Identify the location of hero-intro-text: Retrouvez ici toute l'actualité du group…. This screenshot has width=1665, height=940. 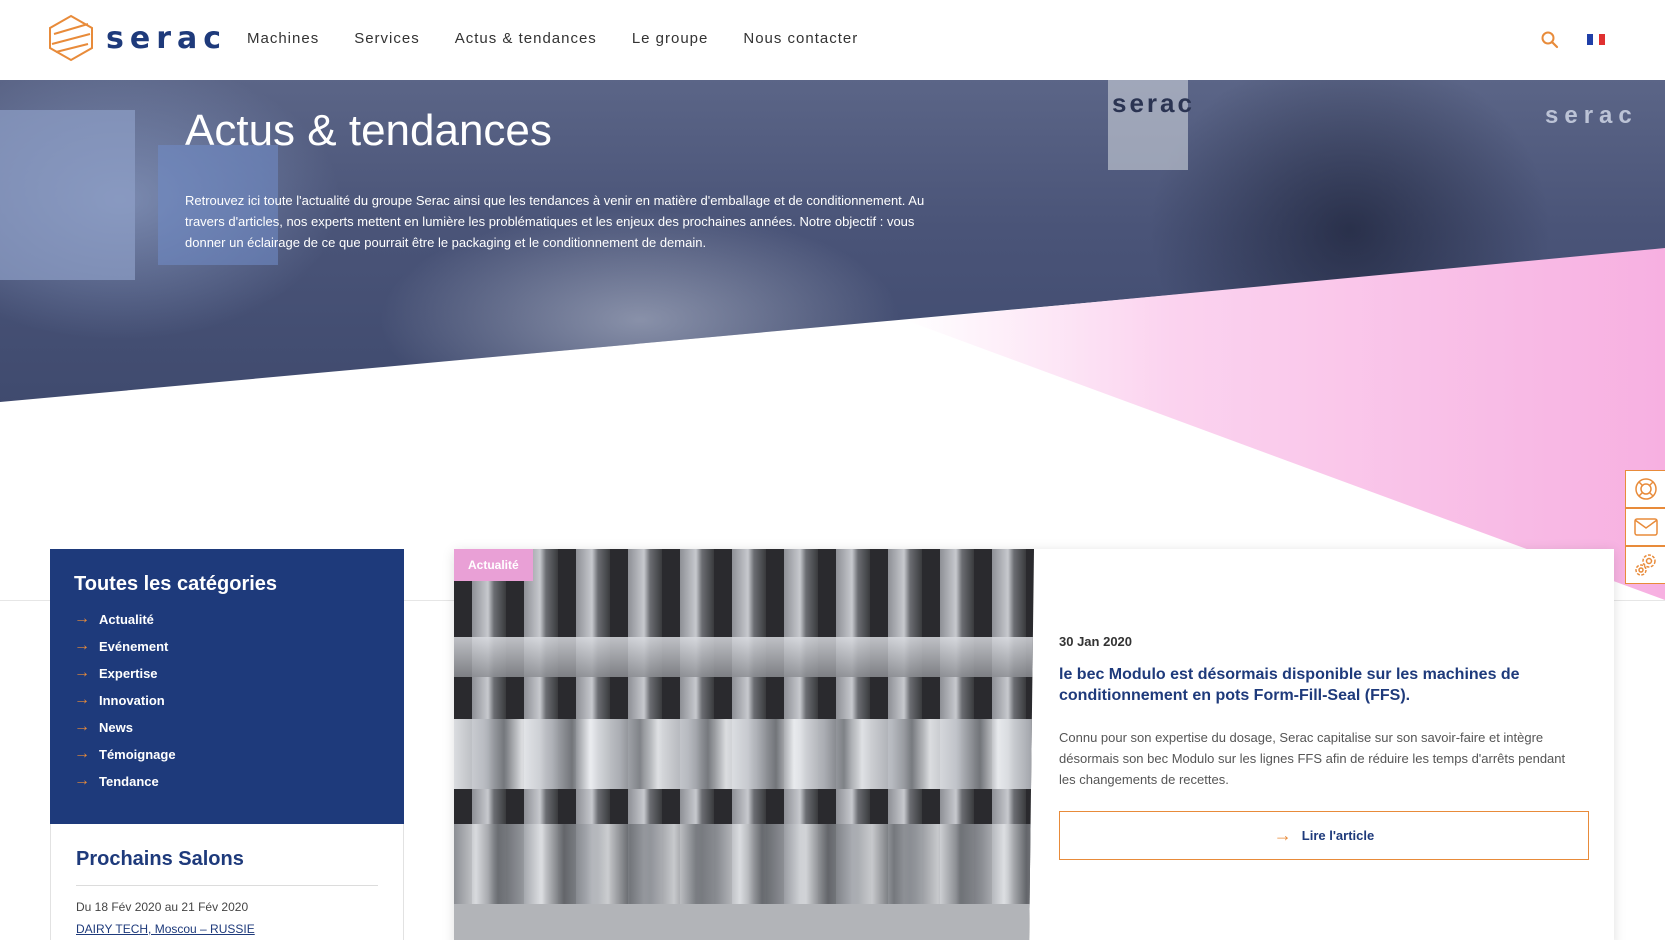
(555, 221).